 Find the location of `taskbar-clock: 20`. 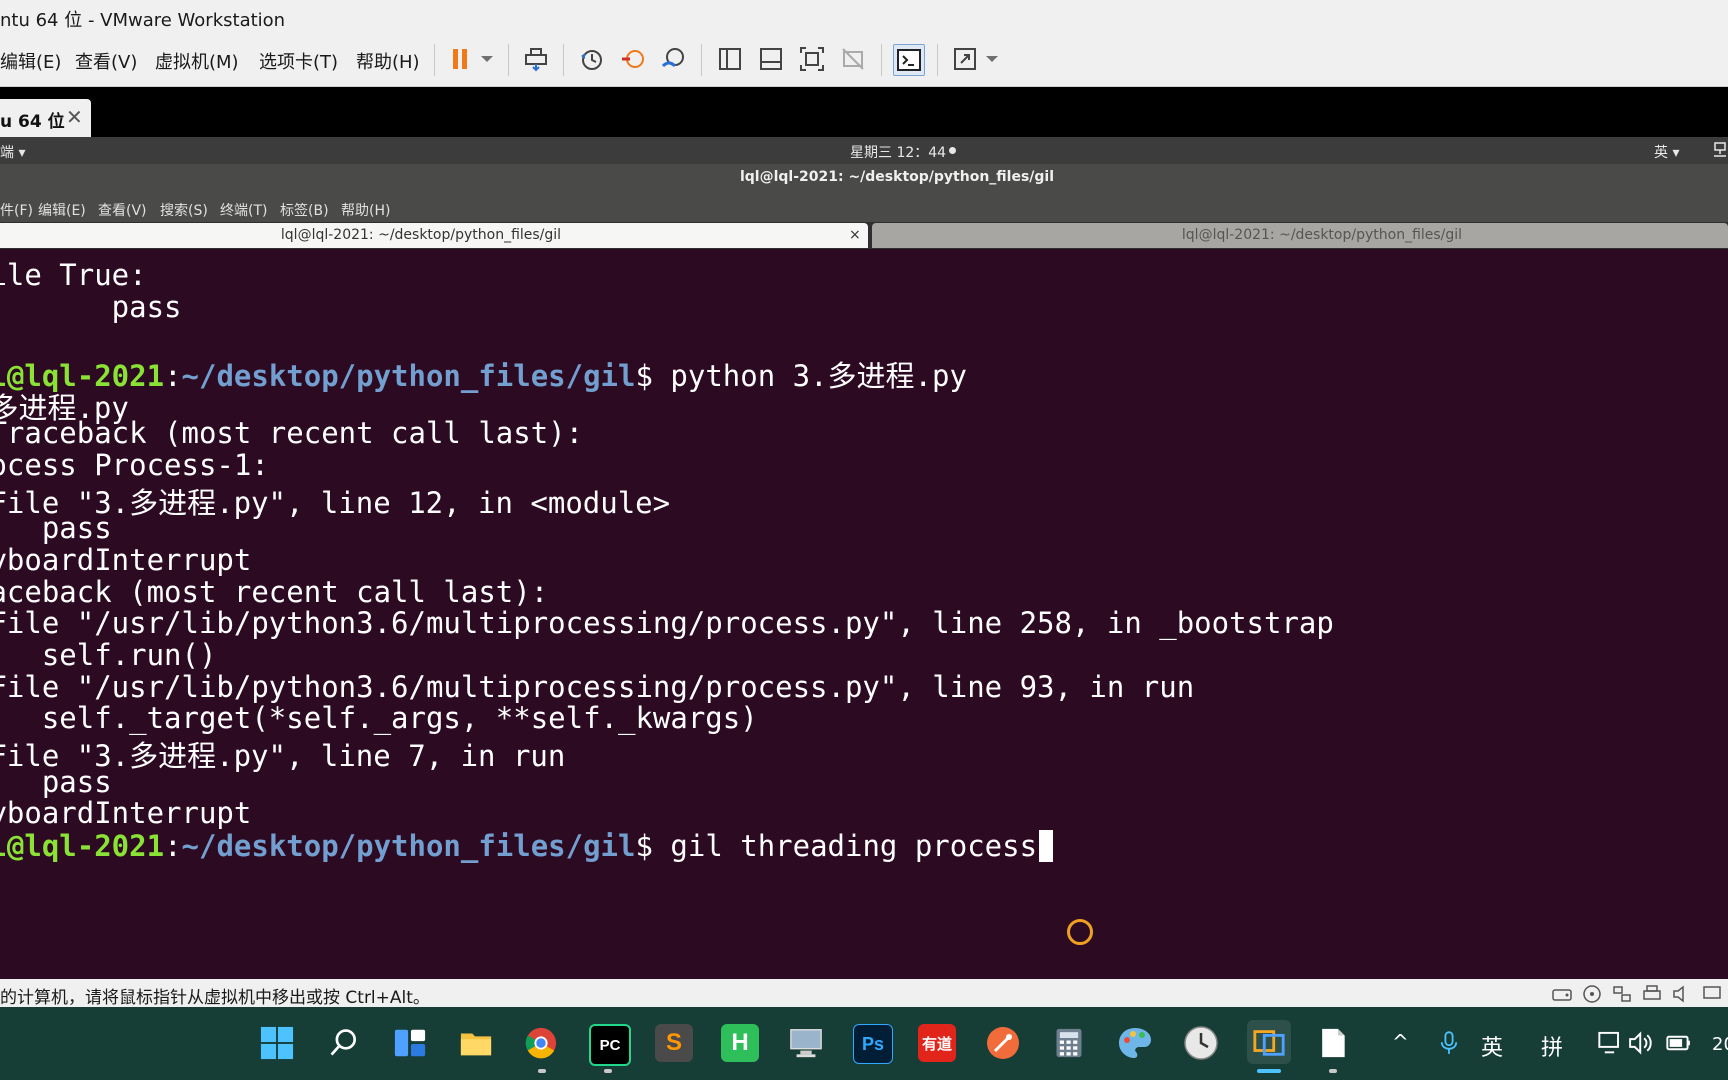

taskbar-clock: 20 is located at coordinates (1720, 1044).